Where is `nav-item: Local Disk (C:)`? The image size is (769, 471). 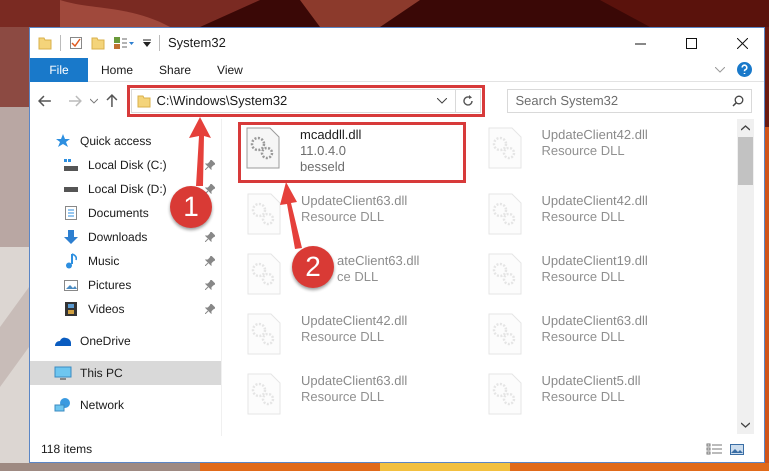
nav-item: Local Disk (C:) is located at coordinates (116, 165).